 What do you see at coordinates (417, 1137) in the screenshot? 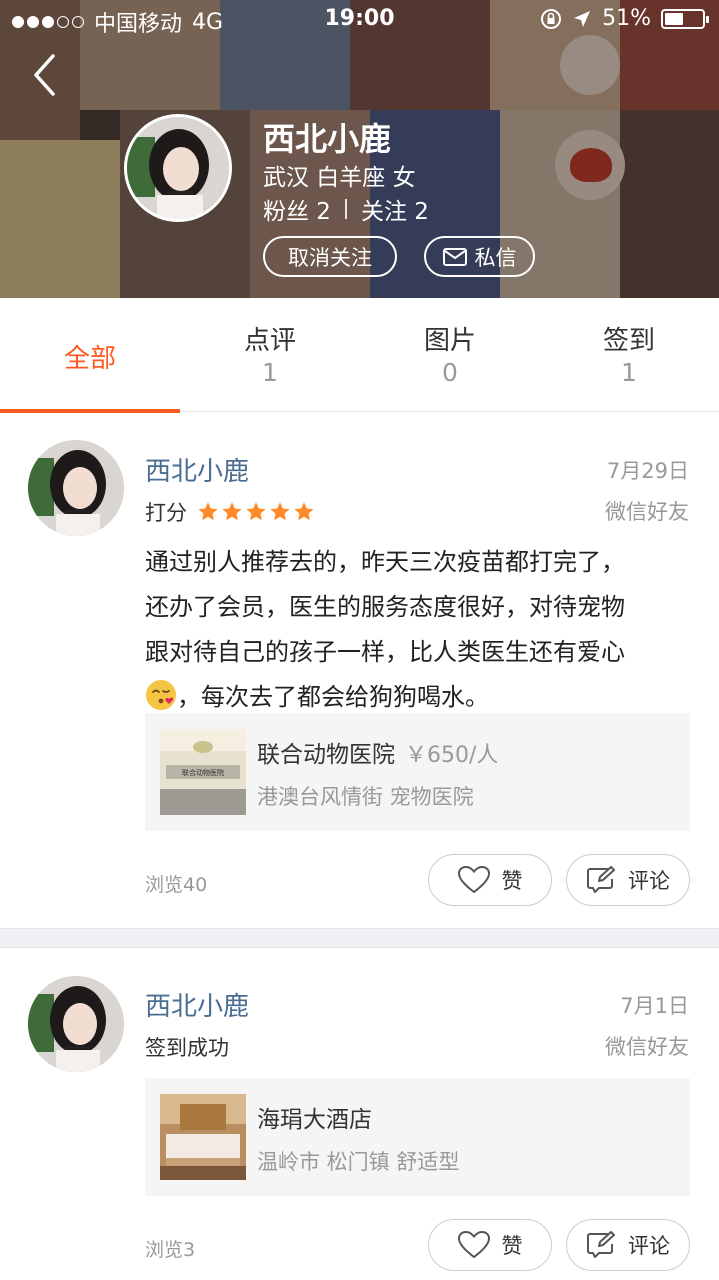
I see `business-card: 海琄大酒店 温岭市 松门镇 舒适型` at bounding box center [417, 1137].